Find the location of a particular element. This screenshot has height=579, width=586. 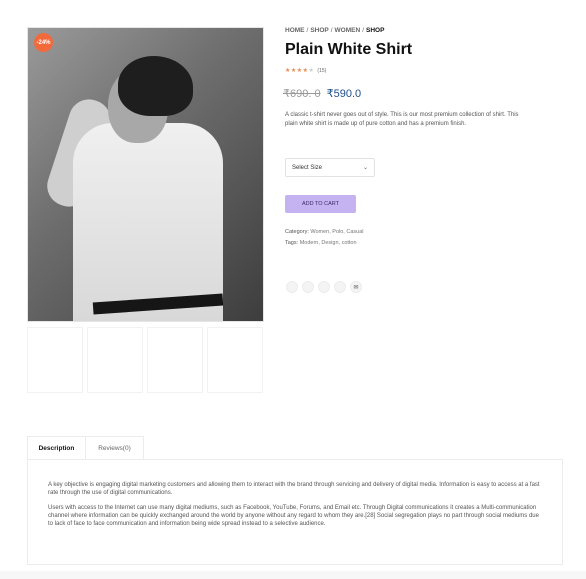

facebook-icon is located at coordinates (292, 287).